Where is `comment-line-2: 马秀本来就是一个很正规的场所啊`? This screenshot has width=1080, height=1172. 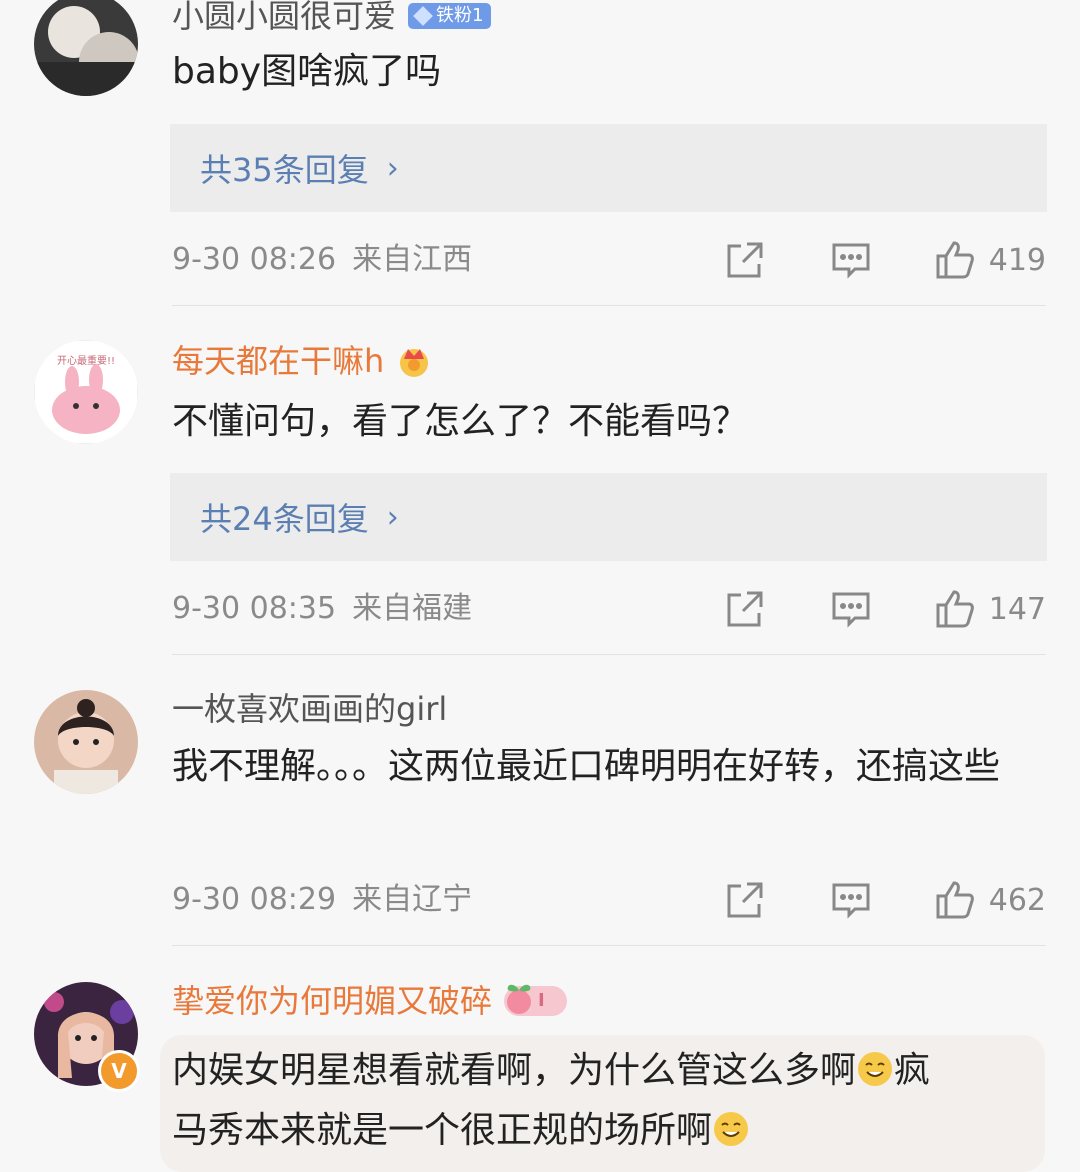 comment-line-2: 马秀本来就是一个很正规的场所啊 is located at coordinates (607, 1131).